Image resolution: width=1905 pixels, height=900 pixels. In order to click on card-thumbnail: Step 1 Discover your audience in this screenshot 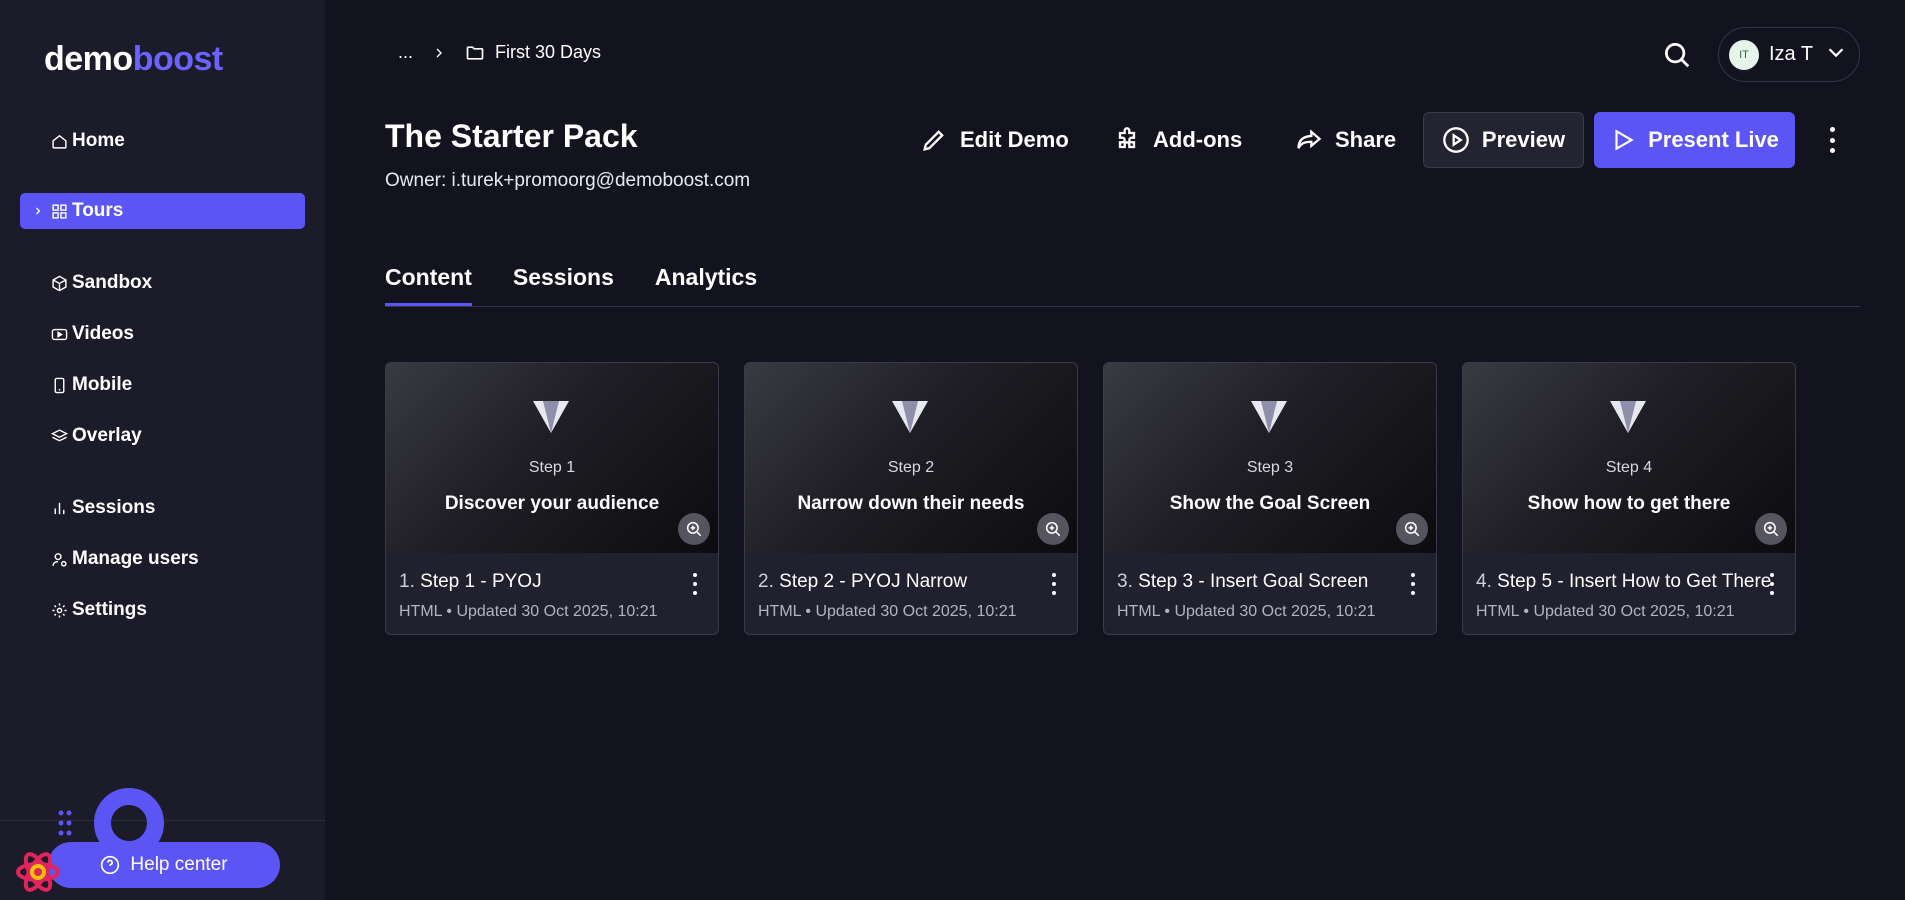, I will do `click(552, 458)`.